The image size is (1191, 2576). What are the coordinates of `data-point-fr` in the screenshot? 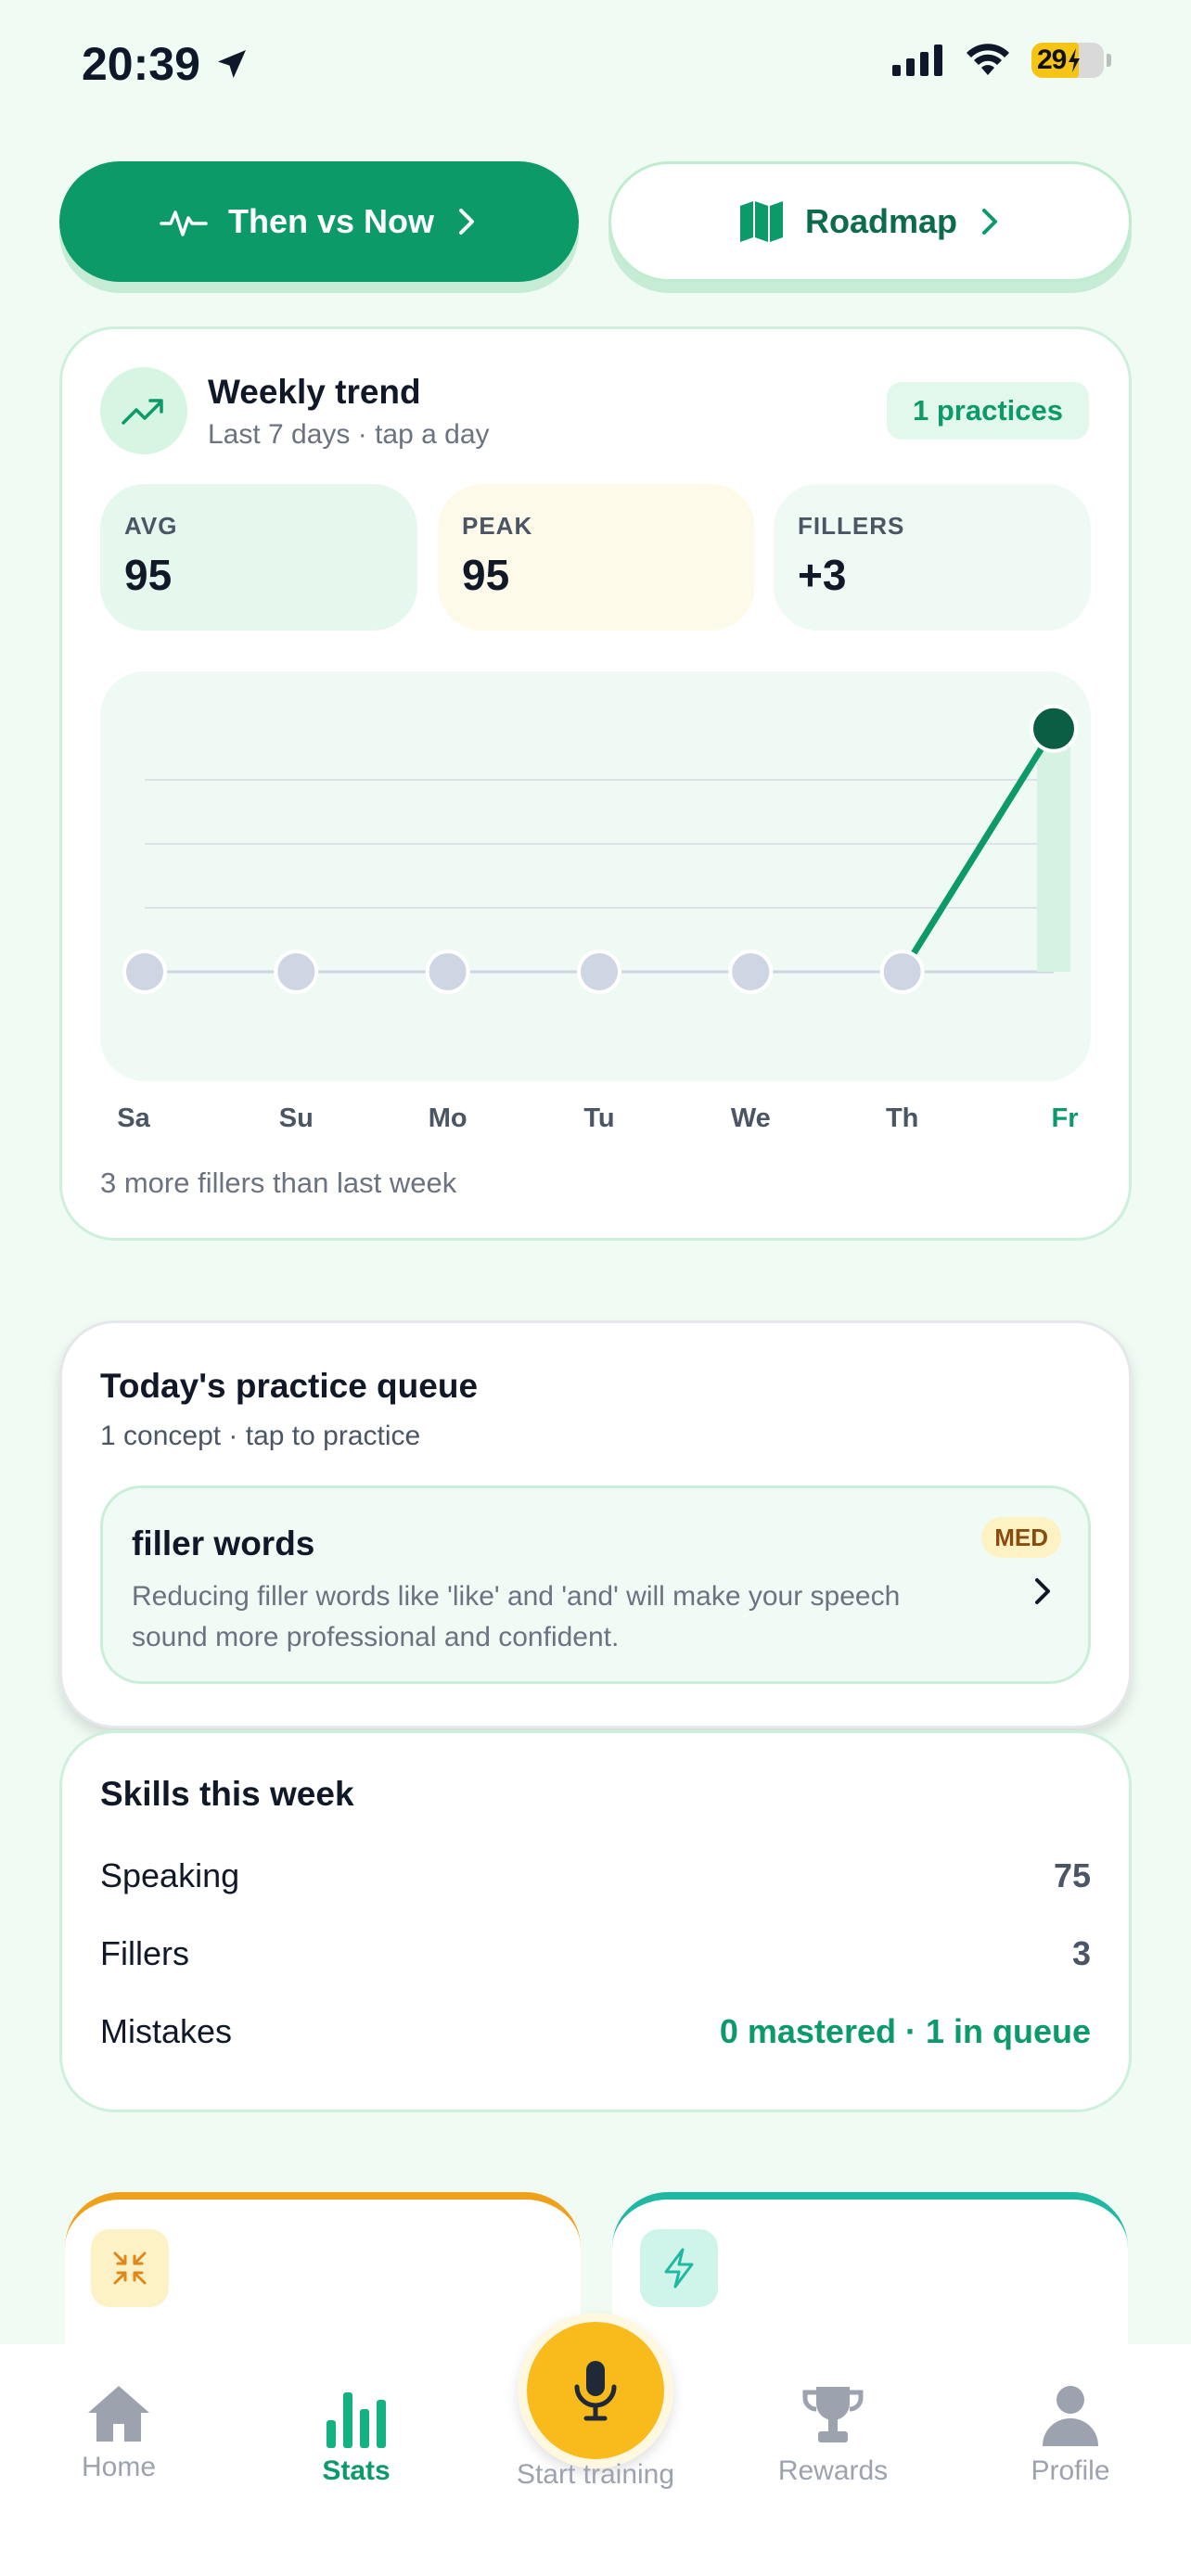 It's located at (1054, 729).